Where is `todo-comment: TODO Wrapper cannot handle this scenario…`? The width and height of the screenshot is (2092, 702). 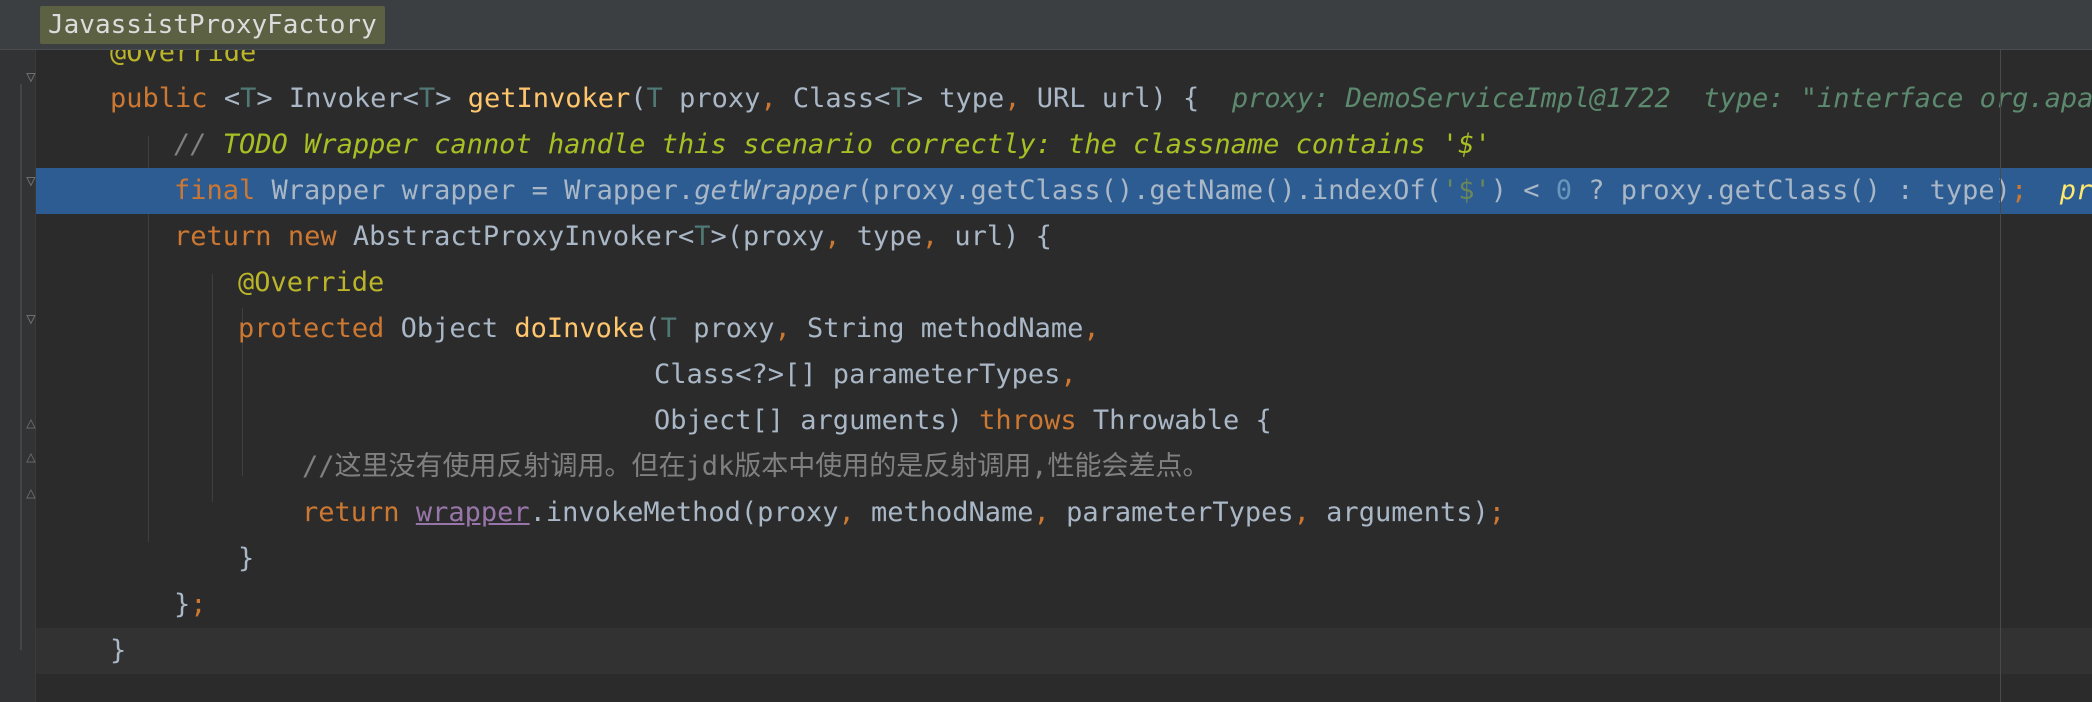
todo-comment: TODO Wrapper cannot handle this scenario… is located at coordinates (856, 144).